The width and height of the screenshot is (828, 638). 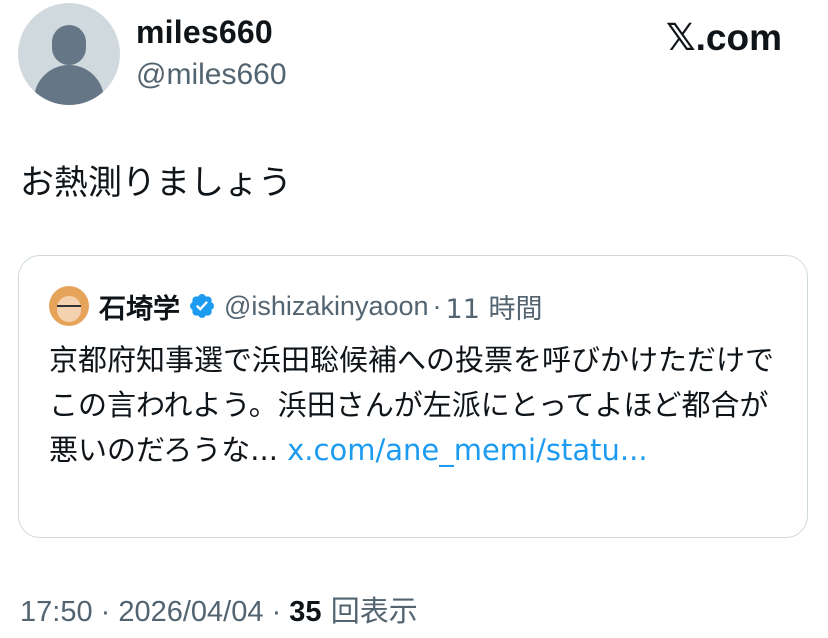 I want to click on tweet-time: 17:50, so click(x=56, y=612).